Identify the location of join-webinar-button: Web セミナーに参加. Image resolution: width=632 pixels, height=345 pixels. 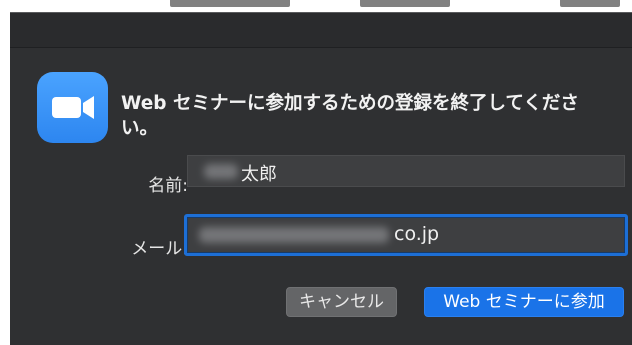
(524, 302).